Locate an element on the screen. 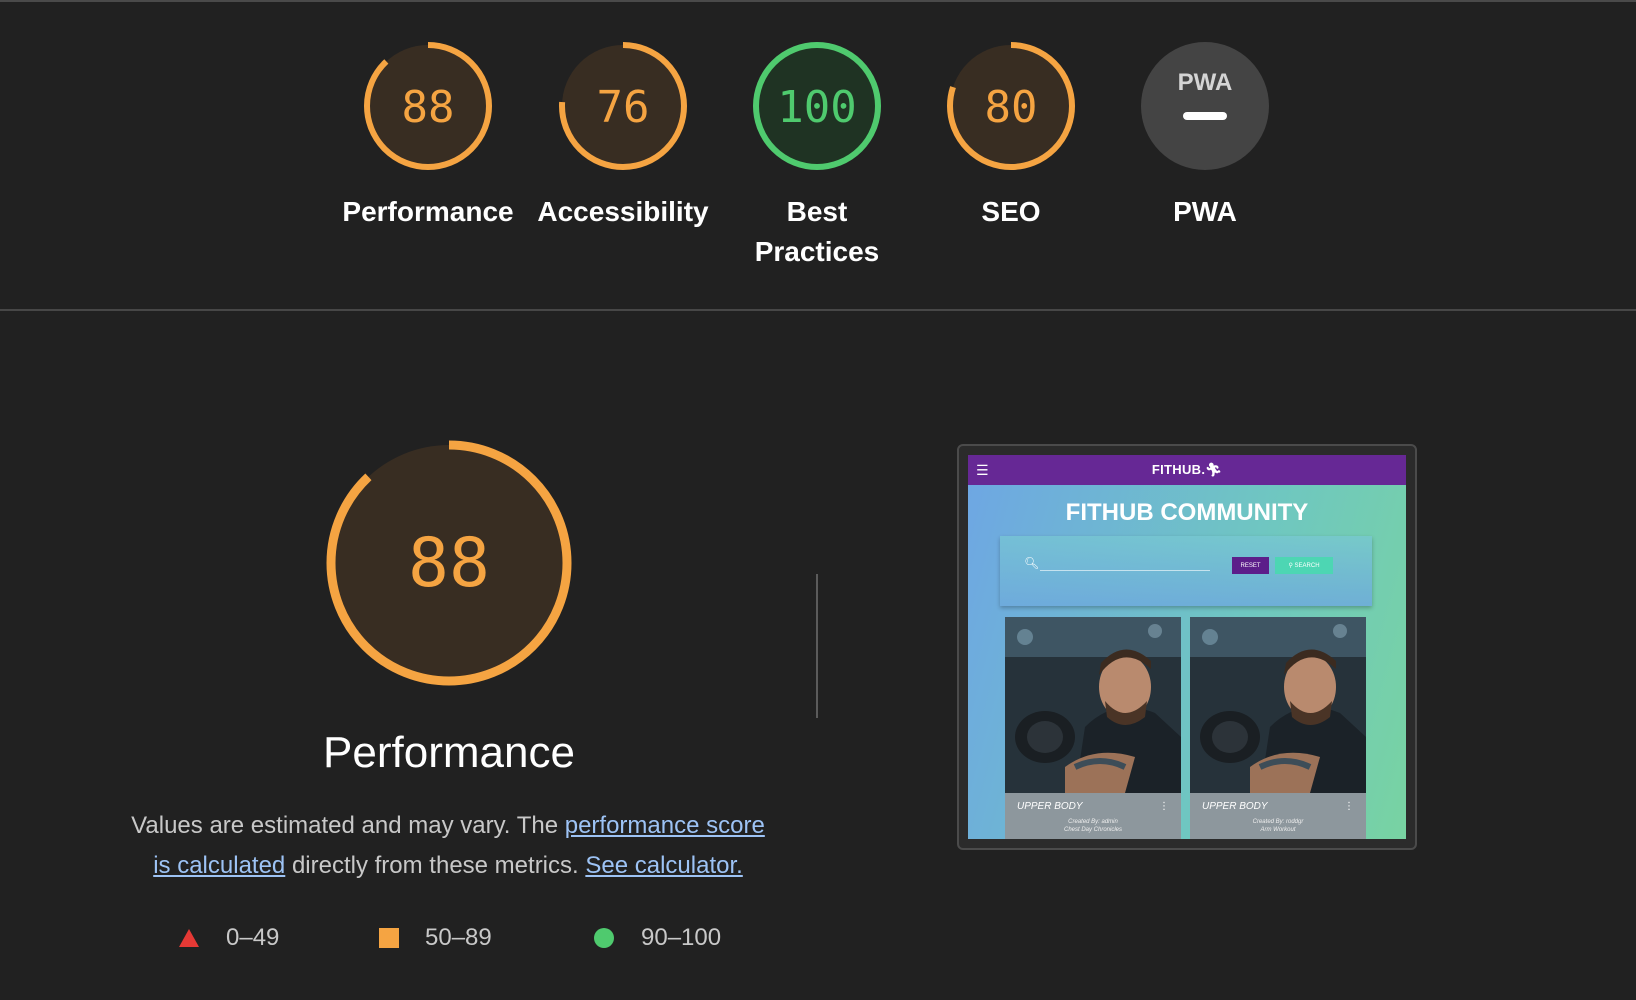 The width and height of the screenshot is (1636, 1000). legend-range: 0–49 is located at coordinates (253, 937).